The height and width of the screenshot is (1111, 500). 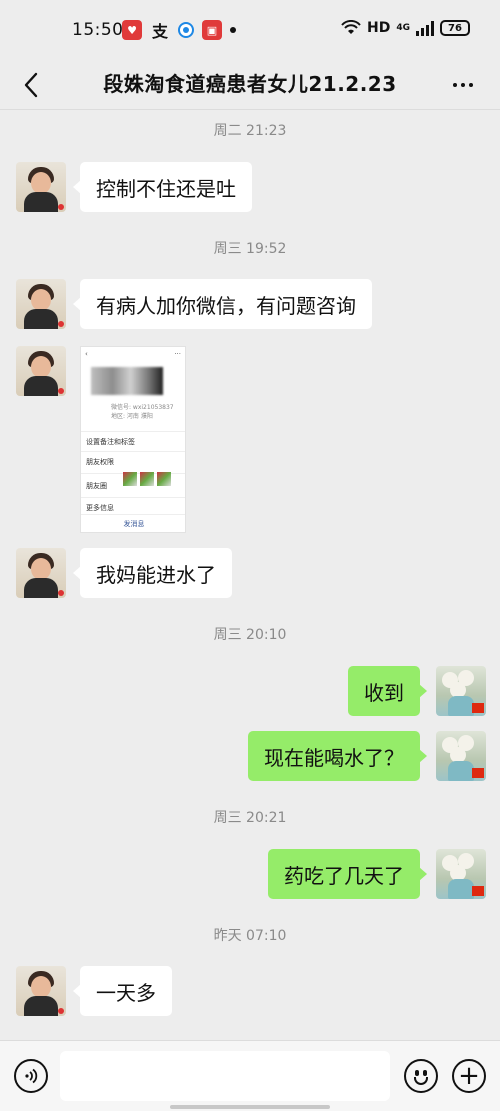 I want to click on screenshot-id: 微信号: wxi21053837, so click(x=142, y=407).